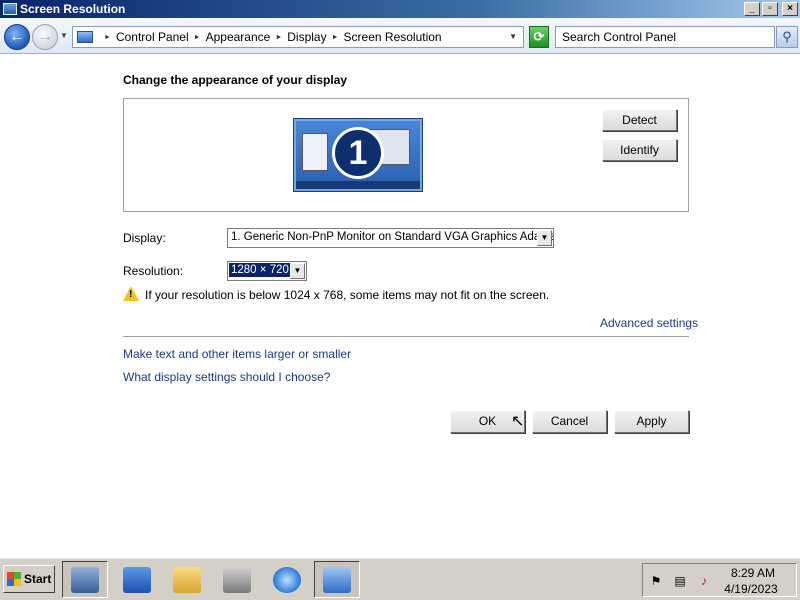 This screenshot has height=600, width=800. I want to click on taskbar-admin-tools, so click(237, 579).